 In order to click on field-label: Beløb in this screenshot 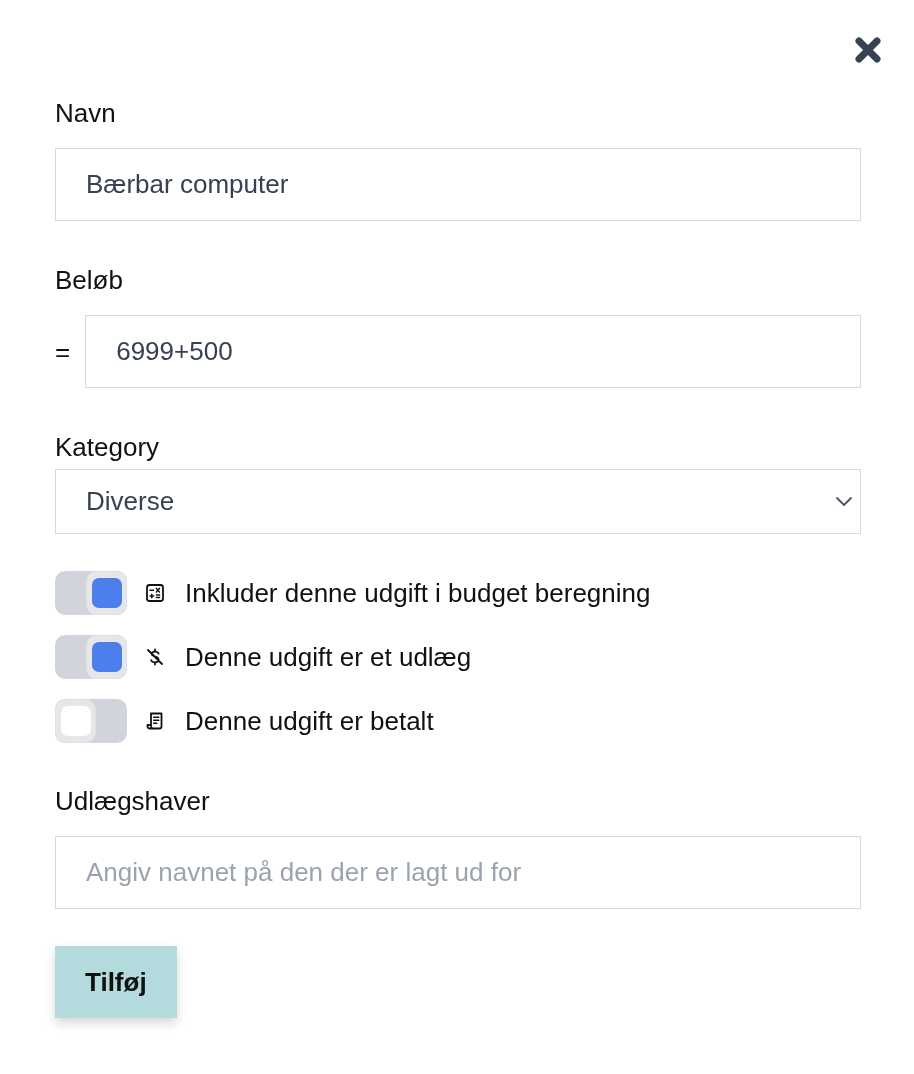, I will do `click(89, 280)`.